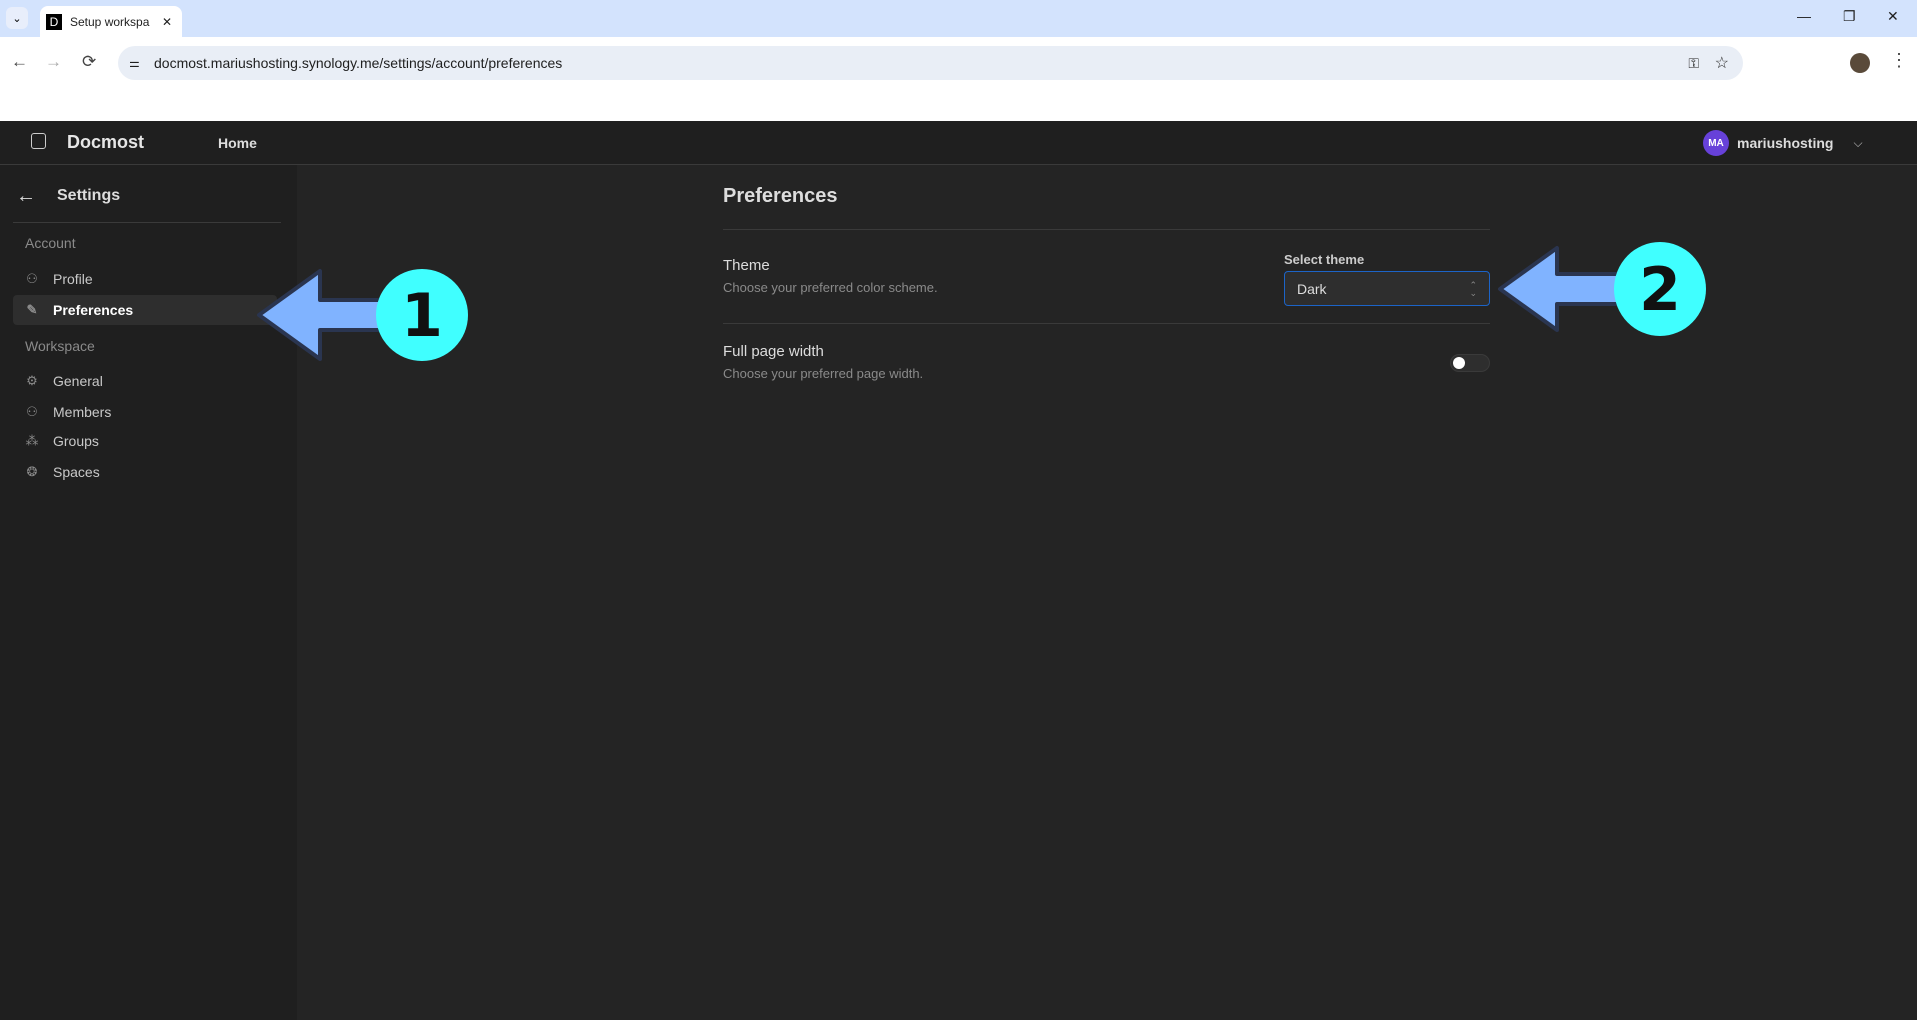 The width and height of the screenshot is (1917, 1020). Describe the element at coordinates (1660, 290) in the screenshot. I see `annotation-number-2: 2` at that location.